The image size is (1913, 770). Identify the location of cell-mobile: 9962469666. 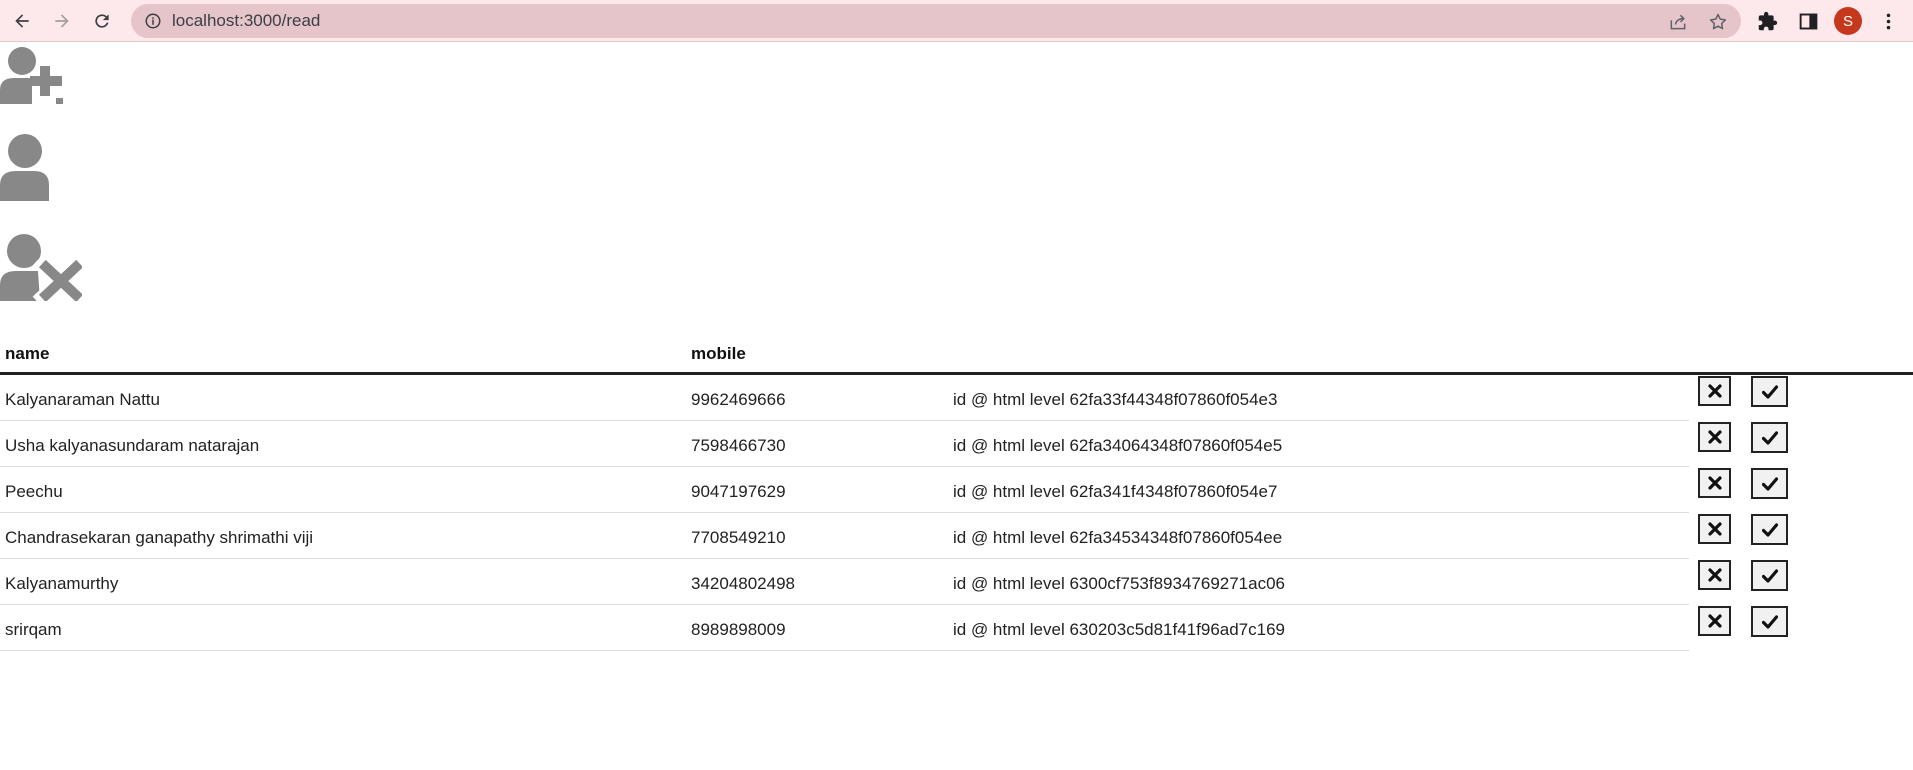
(738, 399).